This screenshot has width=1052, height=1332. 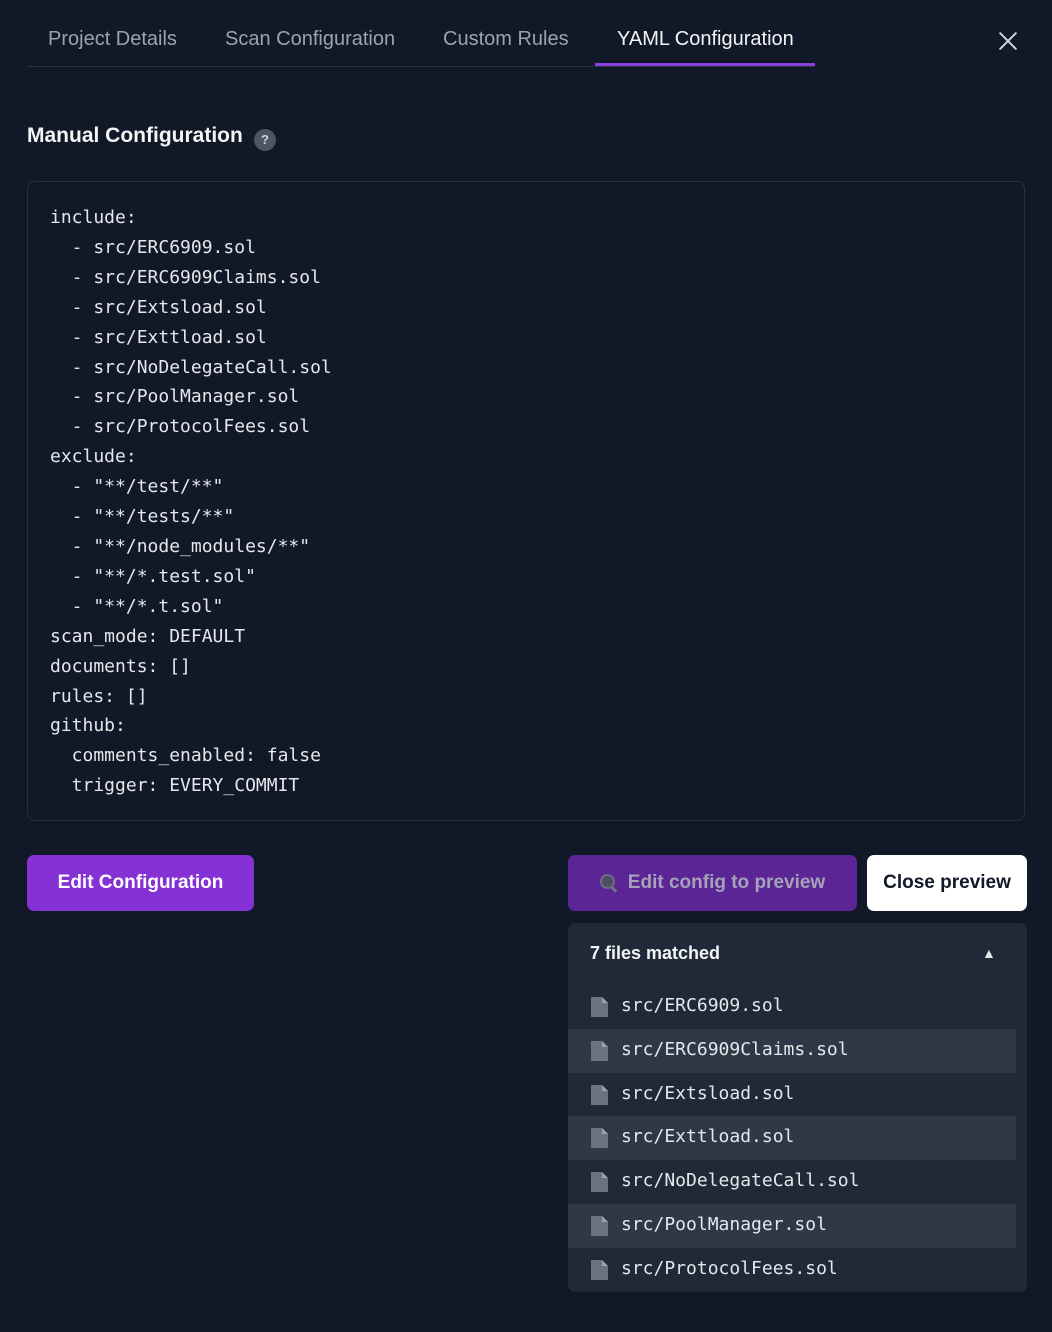 What do you see at coordinates (1008, 41) in the screenshot?
I see `close-icon` at bounding box center [1008, 41].